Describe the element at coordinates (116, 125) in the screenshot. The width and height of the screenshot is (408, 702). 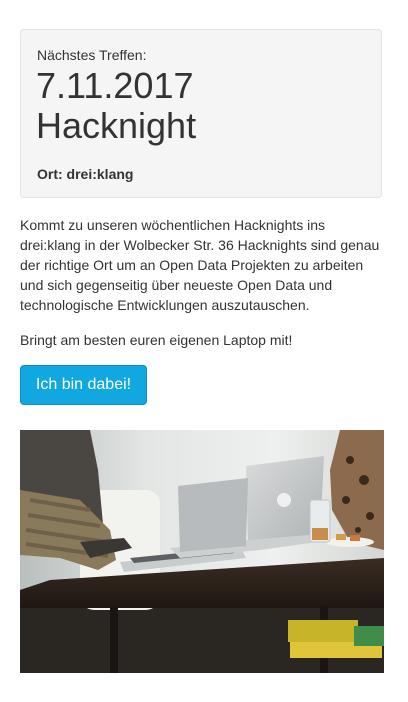
I see `event-name: Hacknight` at that location.